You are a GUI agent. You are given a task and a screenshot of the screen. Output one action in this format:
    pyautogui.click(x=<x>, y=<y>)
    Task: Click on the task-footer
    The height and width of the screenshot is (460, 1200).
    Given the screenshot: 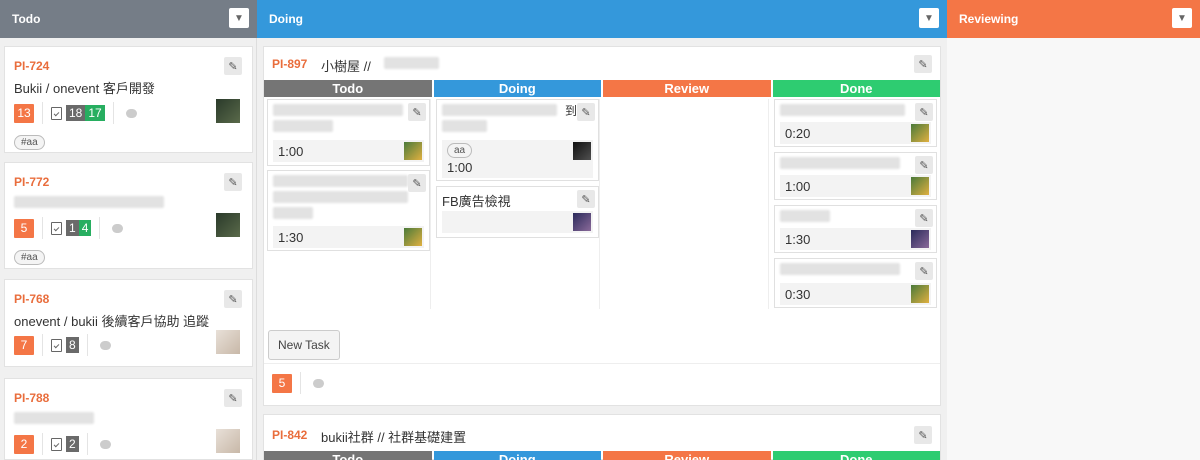 What is the action you would take?
    pyautogui.click(x=517, y=222)
    